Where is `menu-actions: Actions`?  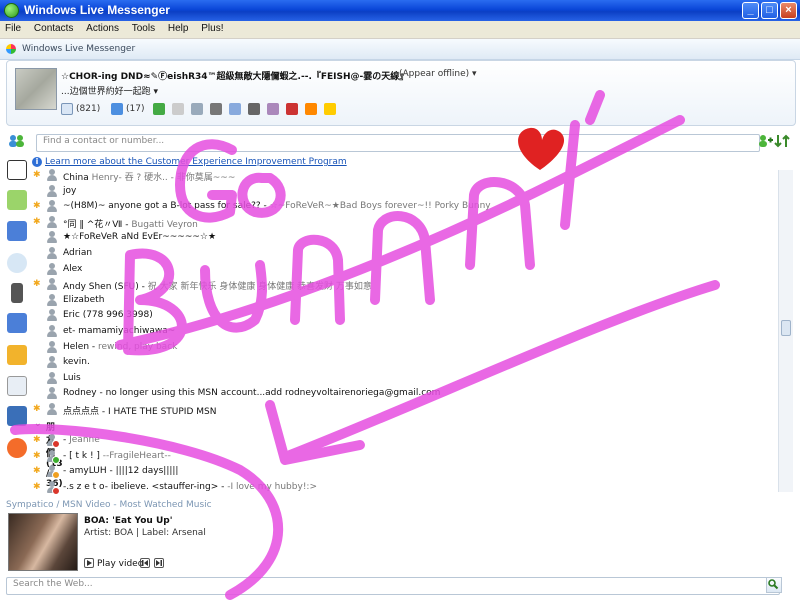
menu-actions: Actions is located at coordinates (102, 27).